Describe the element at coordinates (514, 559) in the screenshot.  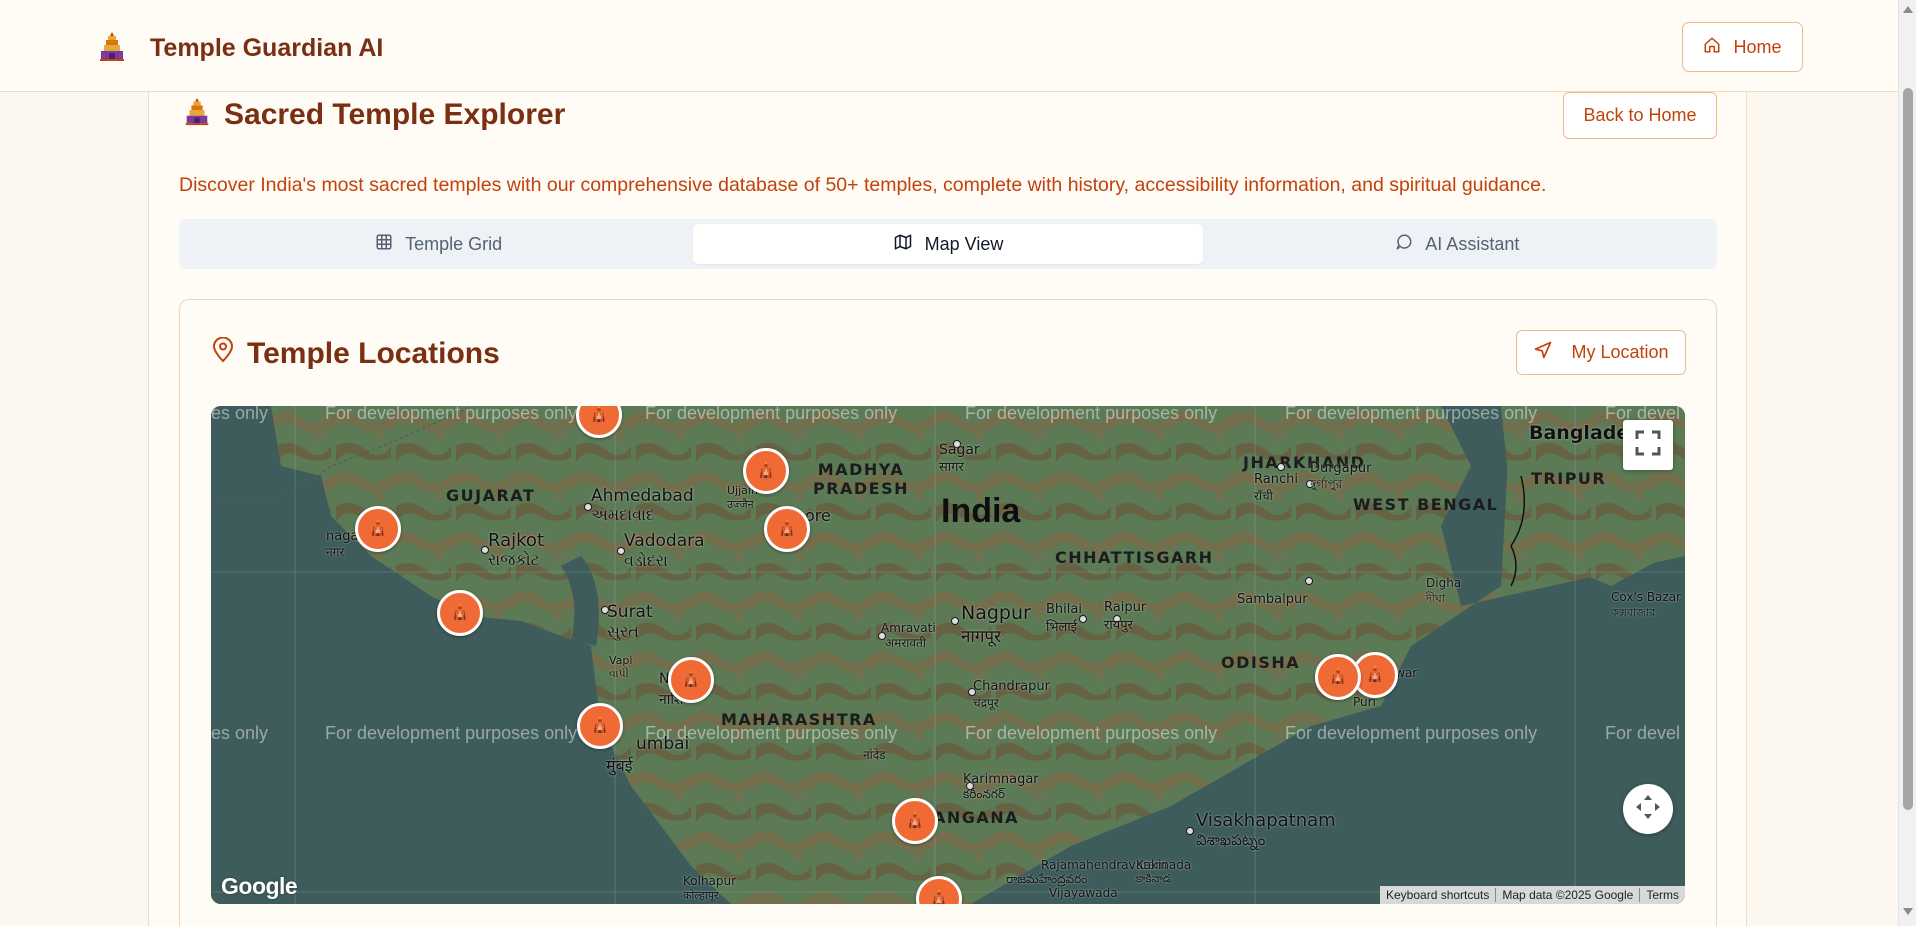
I see `city-label-local: રાજકોટ` at that location.